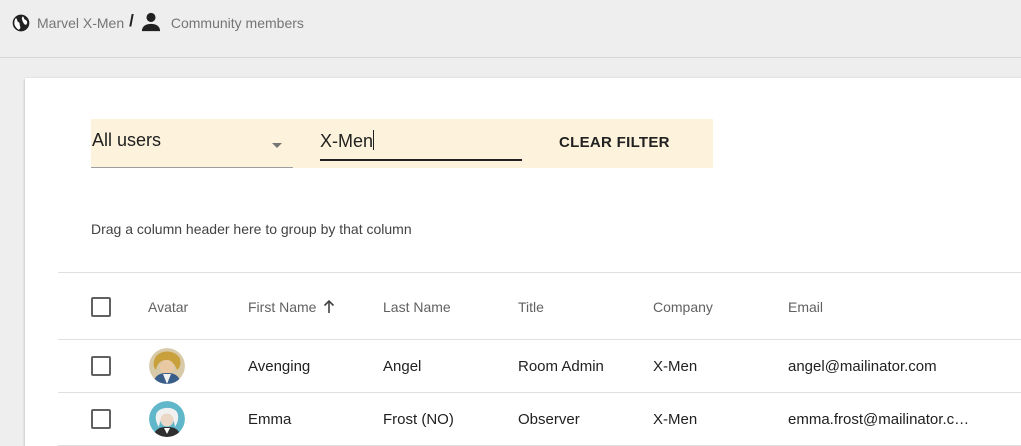 The height and width of the screenshot is (446, 1021). What do you see at coordinates (531, 307) in the screenshot?
I see `column-header-title: Title` at bounding box center [531, 307].